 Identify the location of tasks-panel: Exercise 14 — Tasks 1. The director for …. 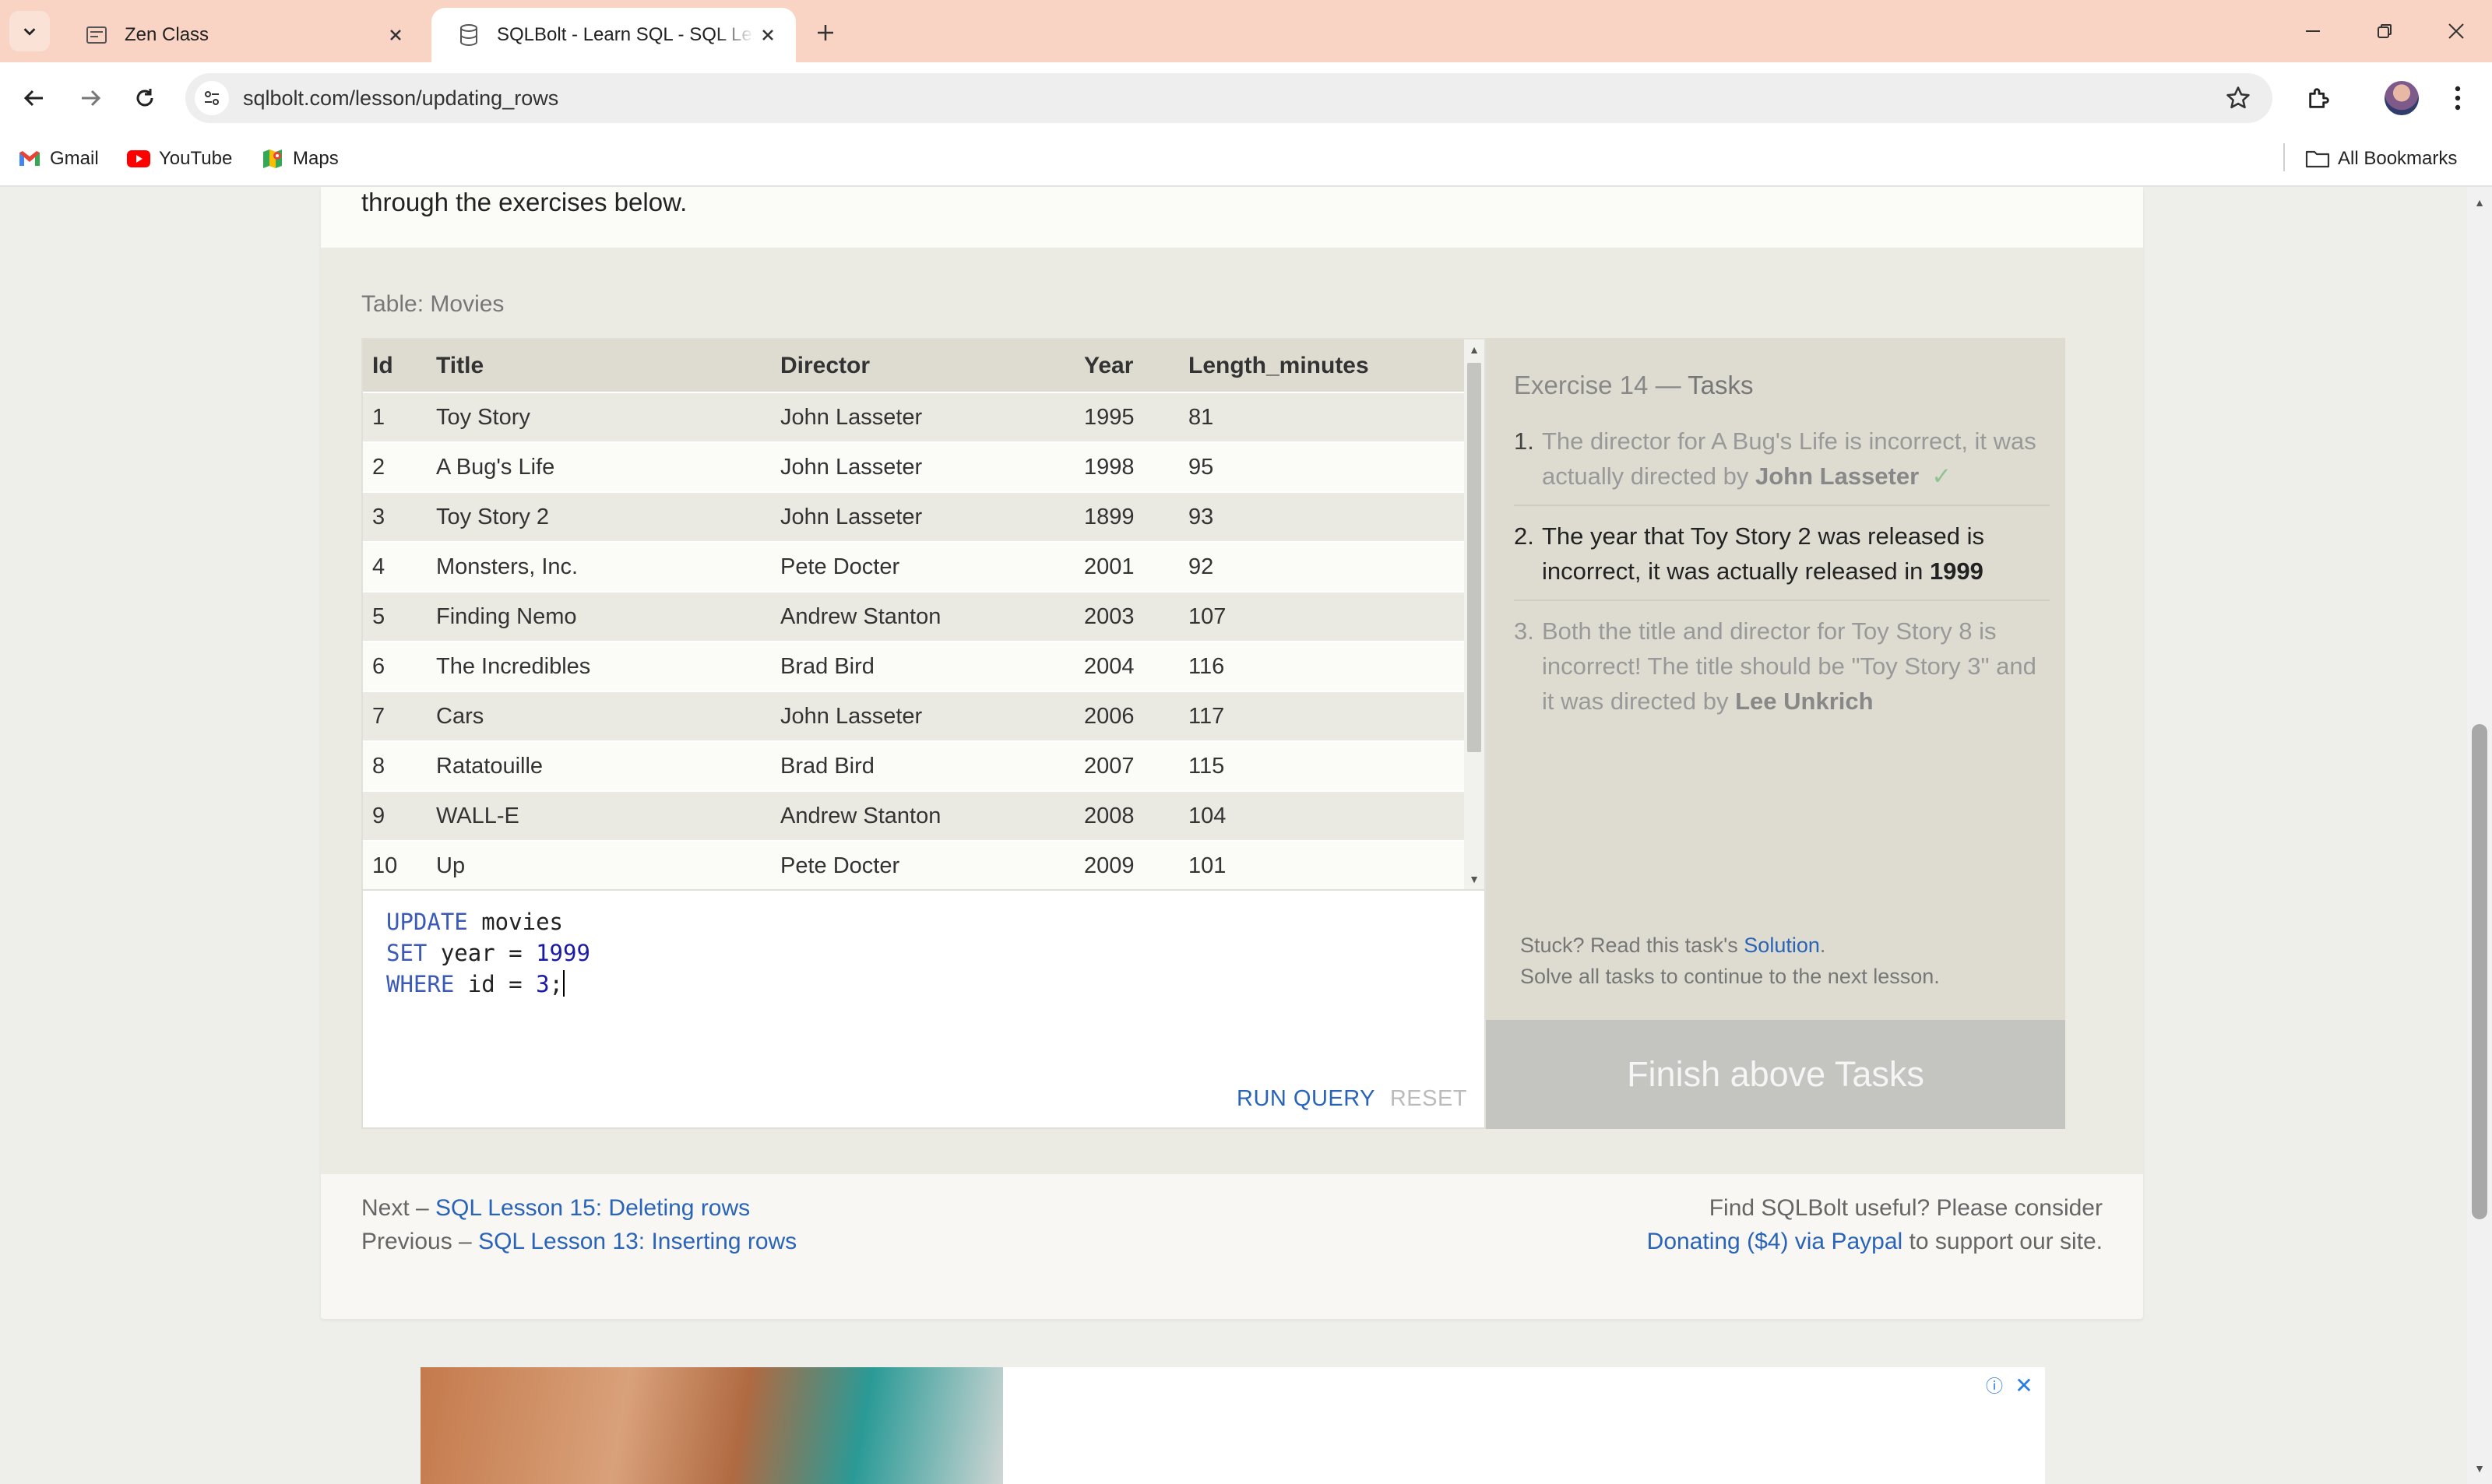
(1776, 733).